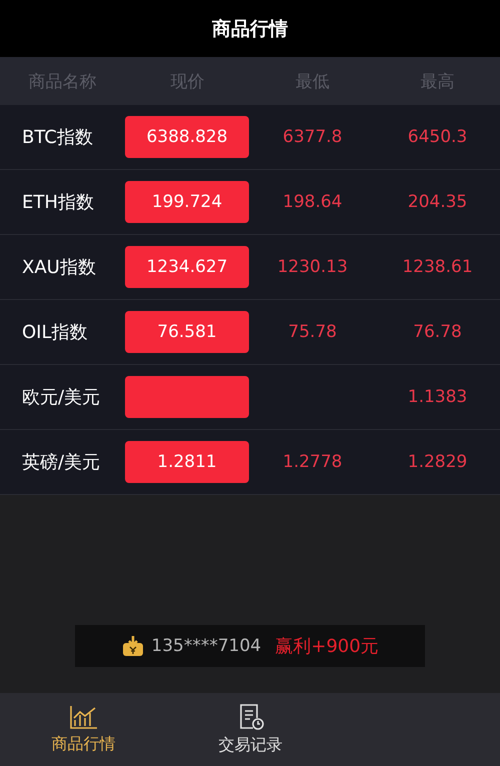 The width and height of the screenshot is (500, 766). I want to click on product-name: ETH指数, so click(58, 202).